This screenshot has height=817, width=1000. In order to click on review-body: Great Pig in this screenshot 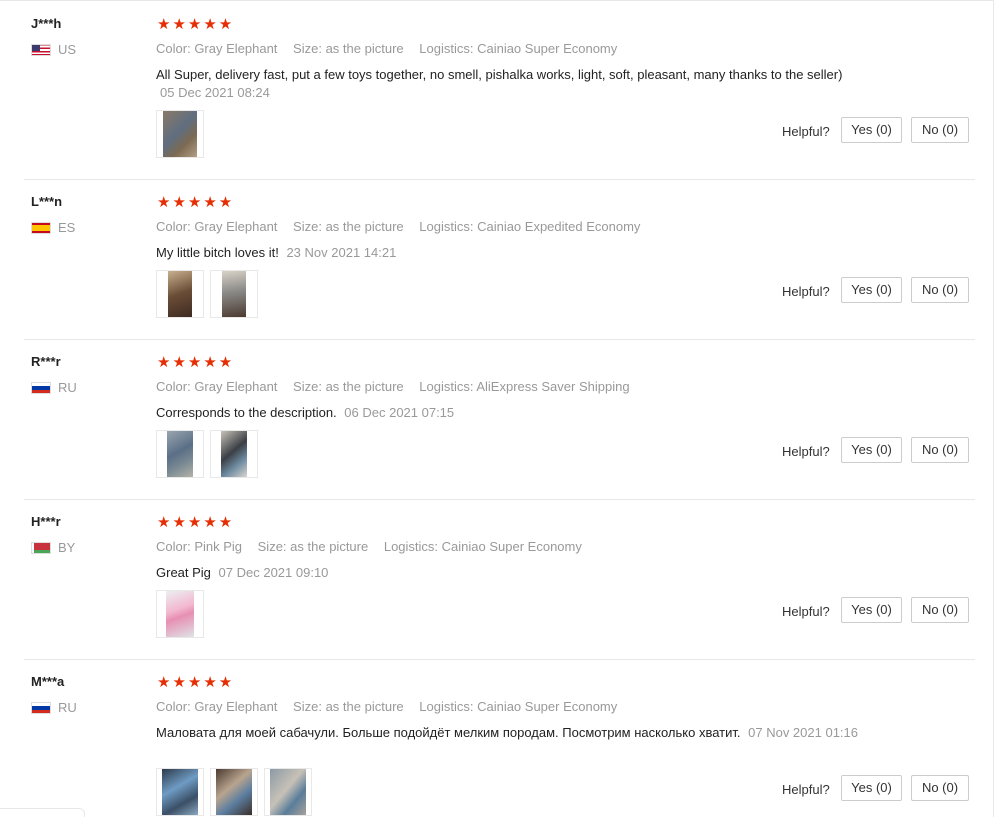, I will do `click(183, 572)`.